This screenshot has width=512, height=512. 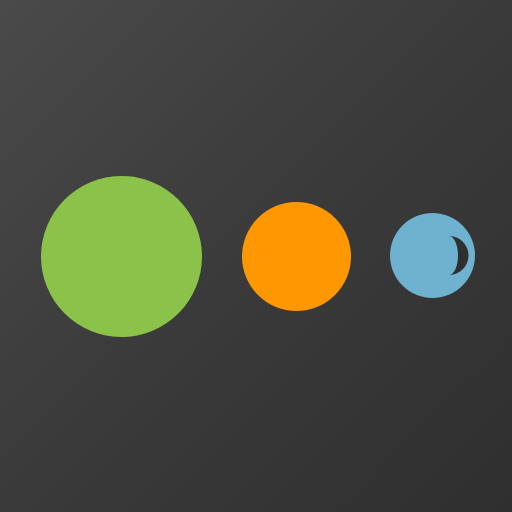 I want to click on crescent-moon-icon, so click(x=459, y=255).